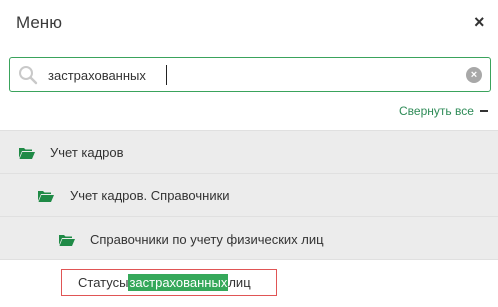 The width and height of the screenshot is (498, 307). Describe the element at coordinates (249, 23) in the screenshot. I see `menu-header: Меню ×` at that location.